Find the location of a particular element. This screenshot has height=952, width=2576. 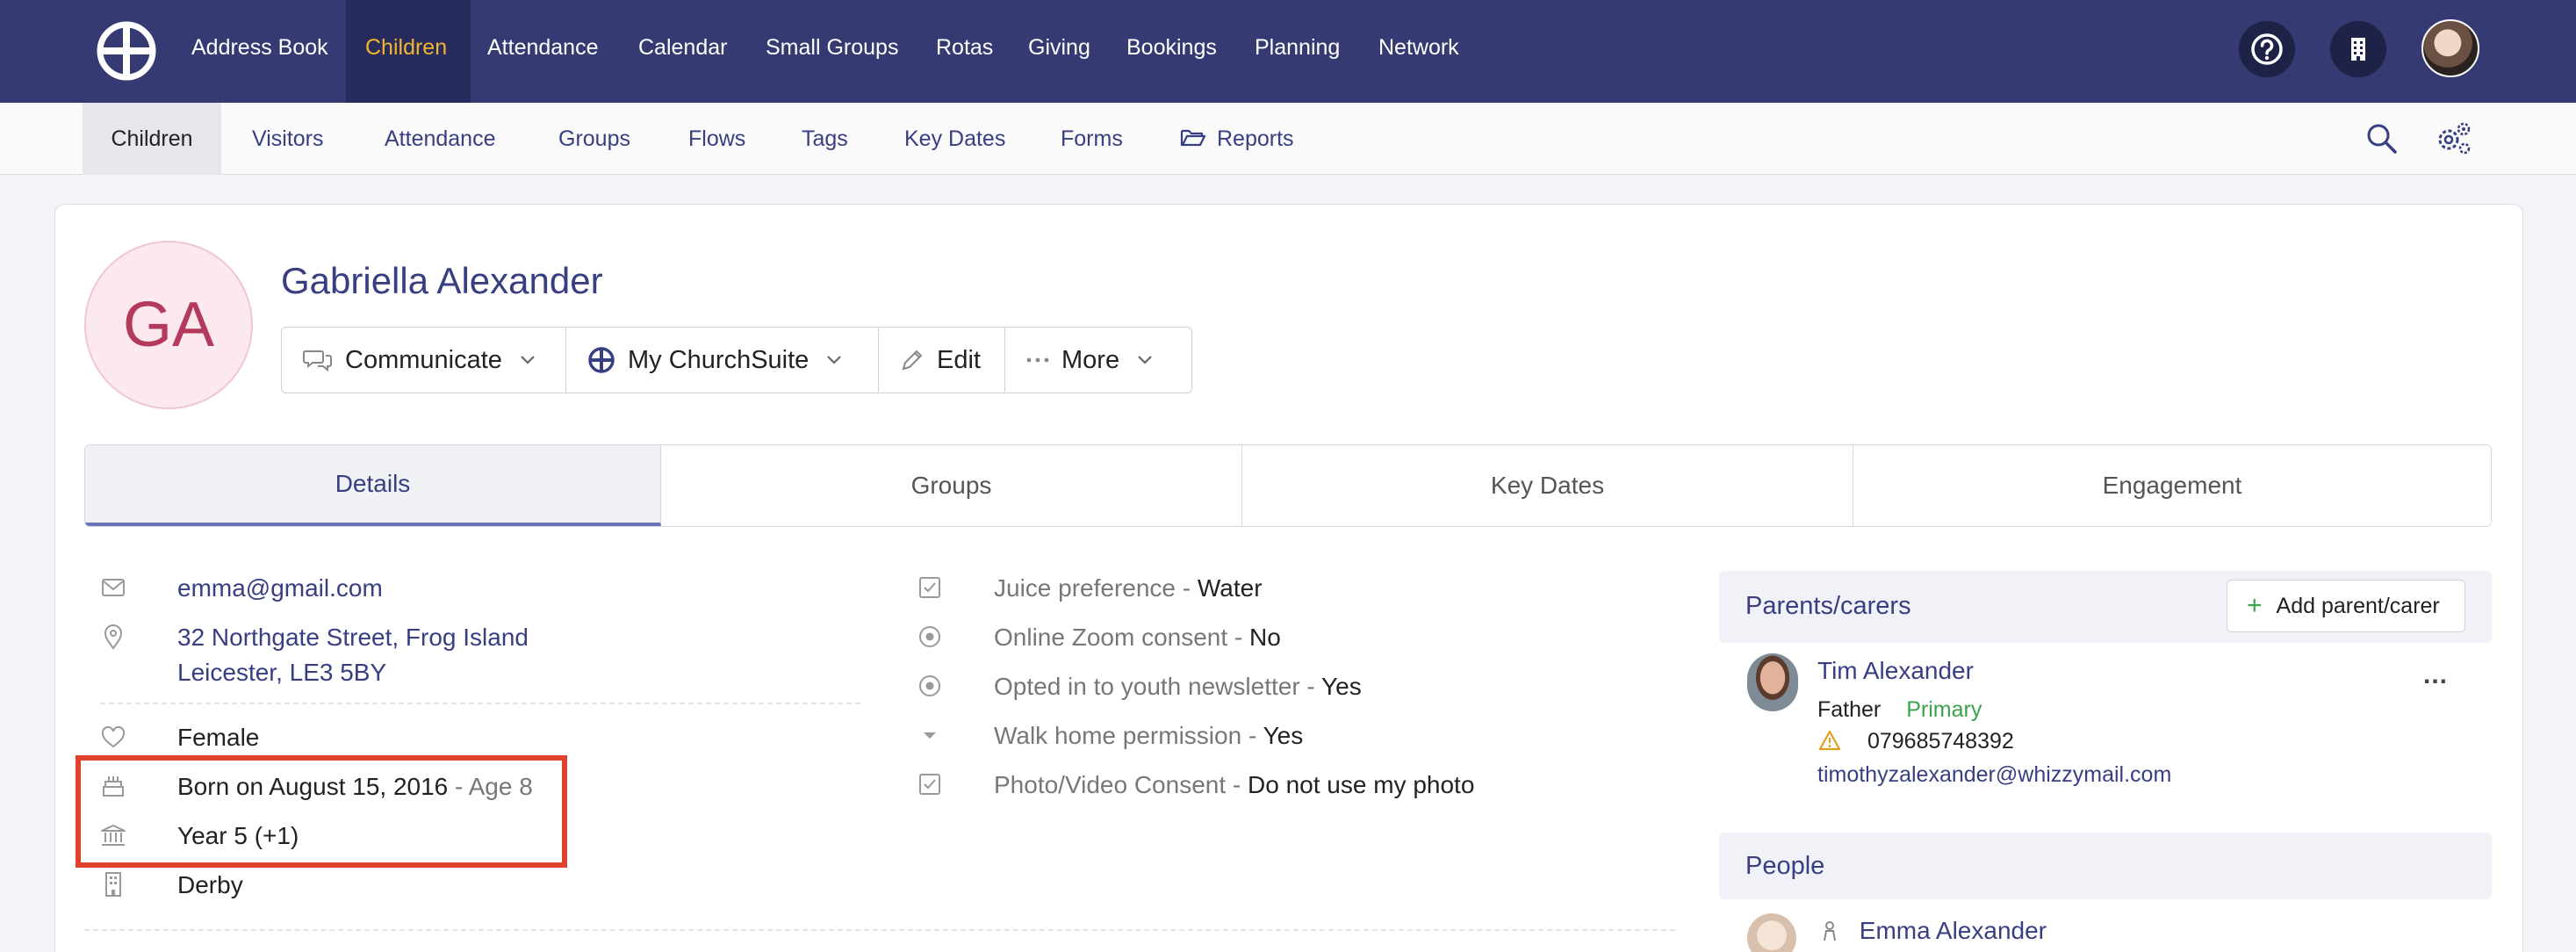

subnav-reports-label: Reports is located at coordinates (1255, 138).